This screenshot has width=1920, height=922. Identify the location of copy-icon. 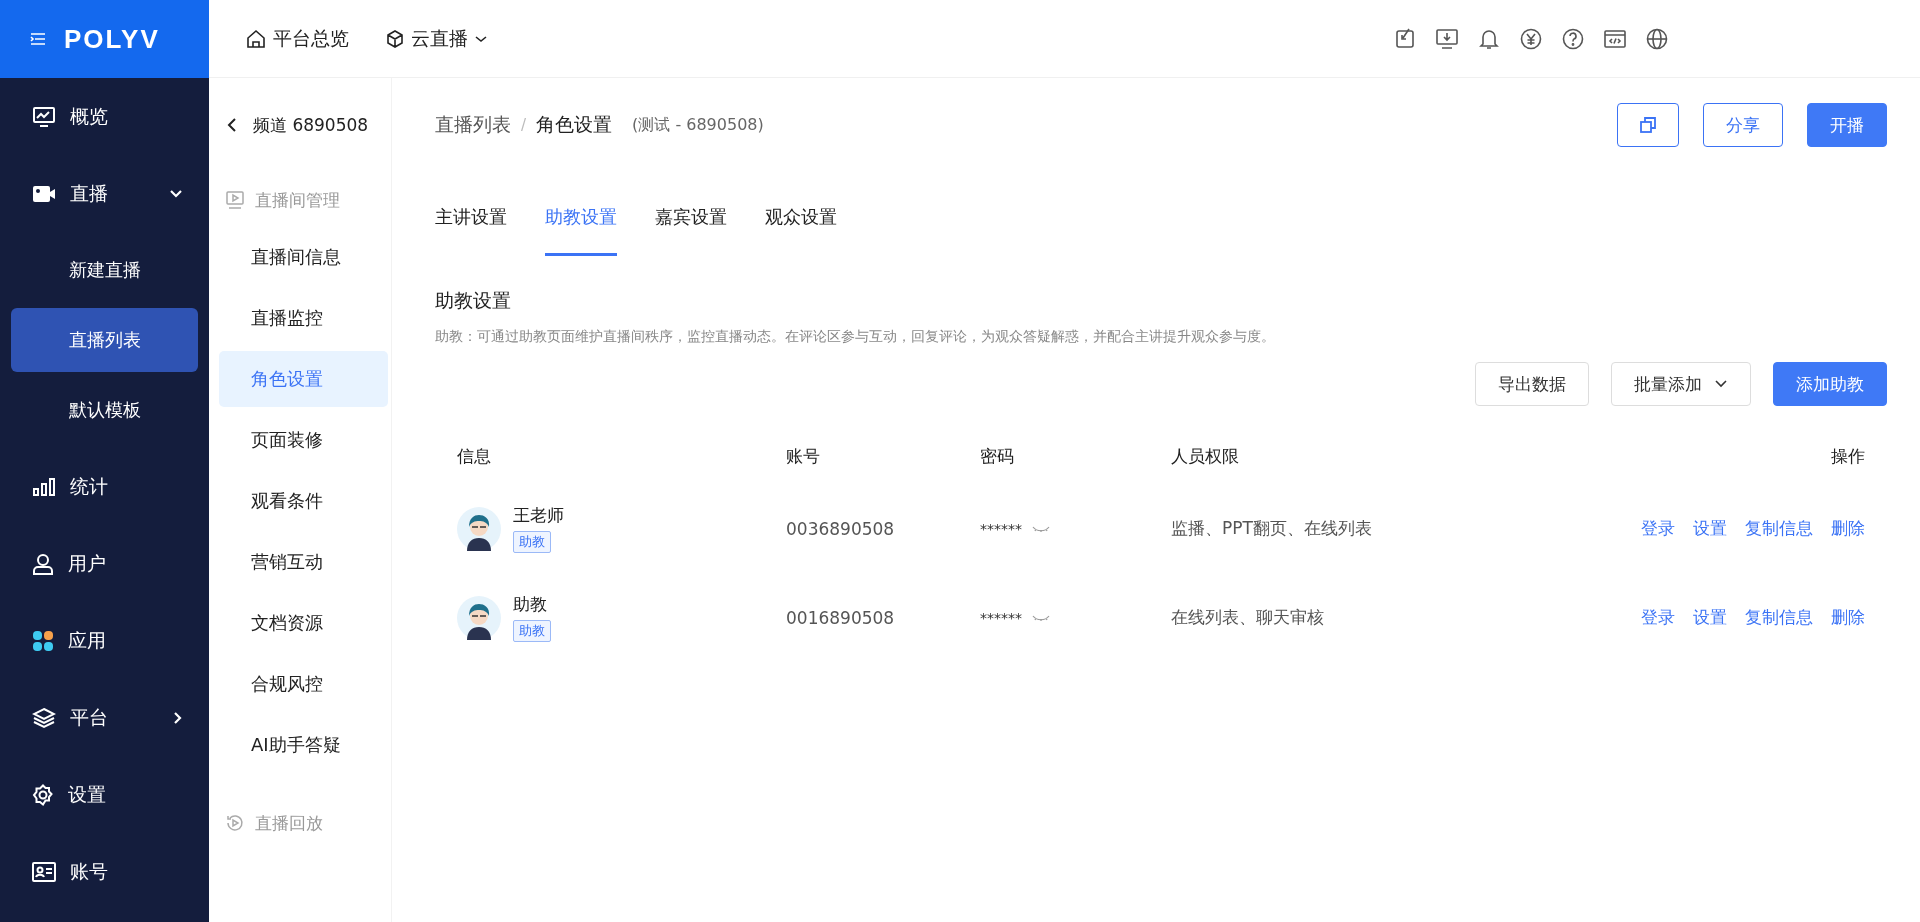
(1648, 125).